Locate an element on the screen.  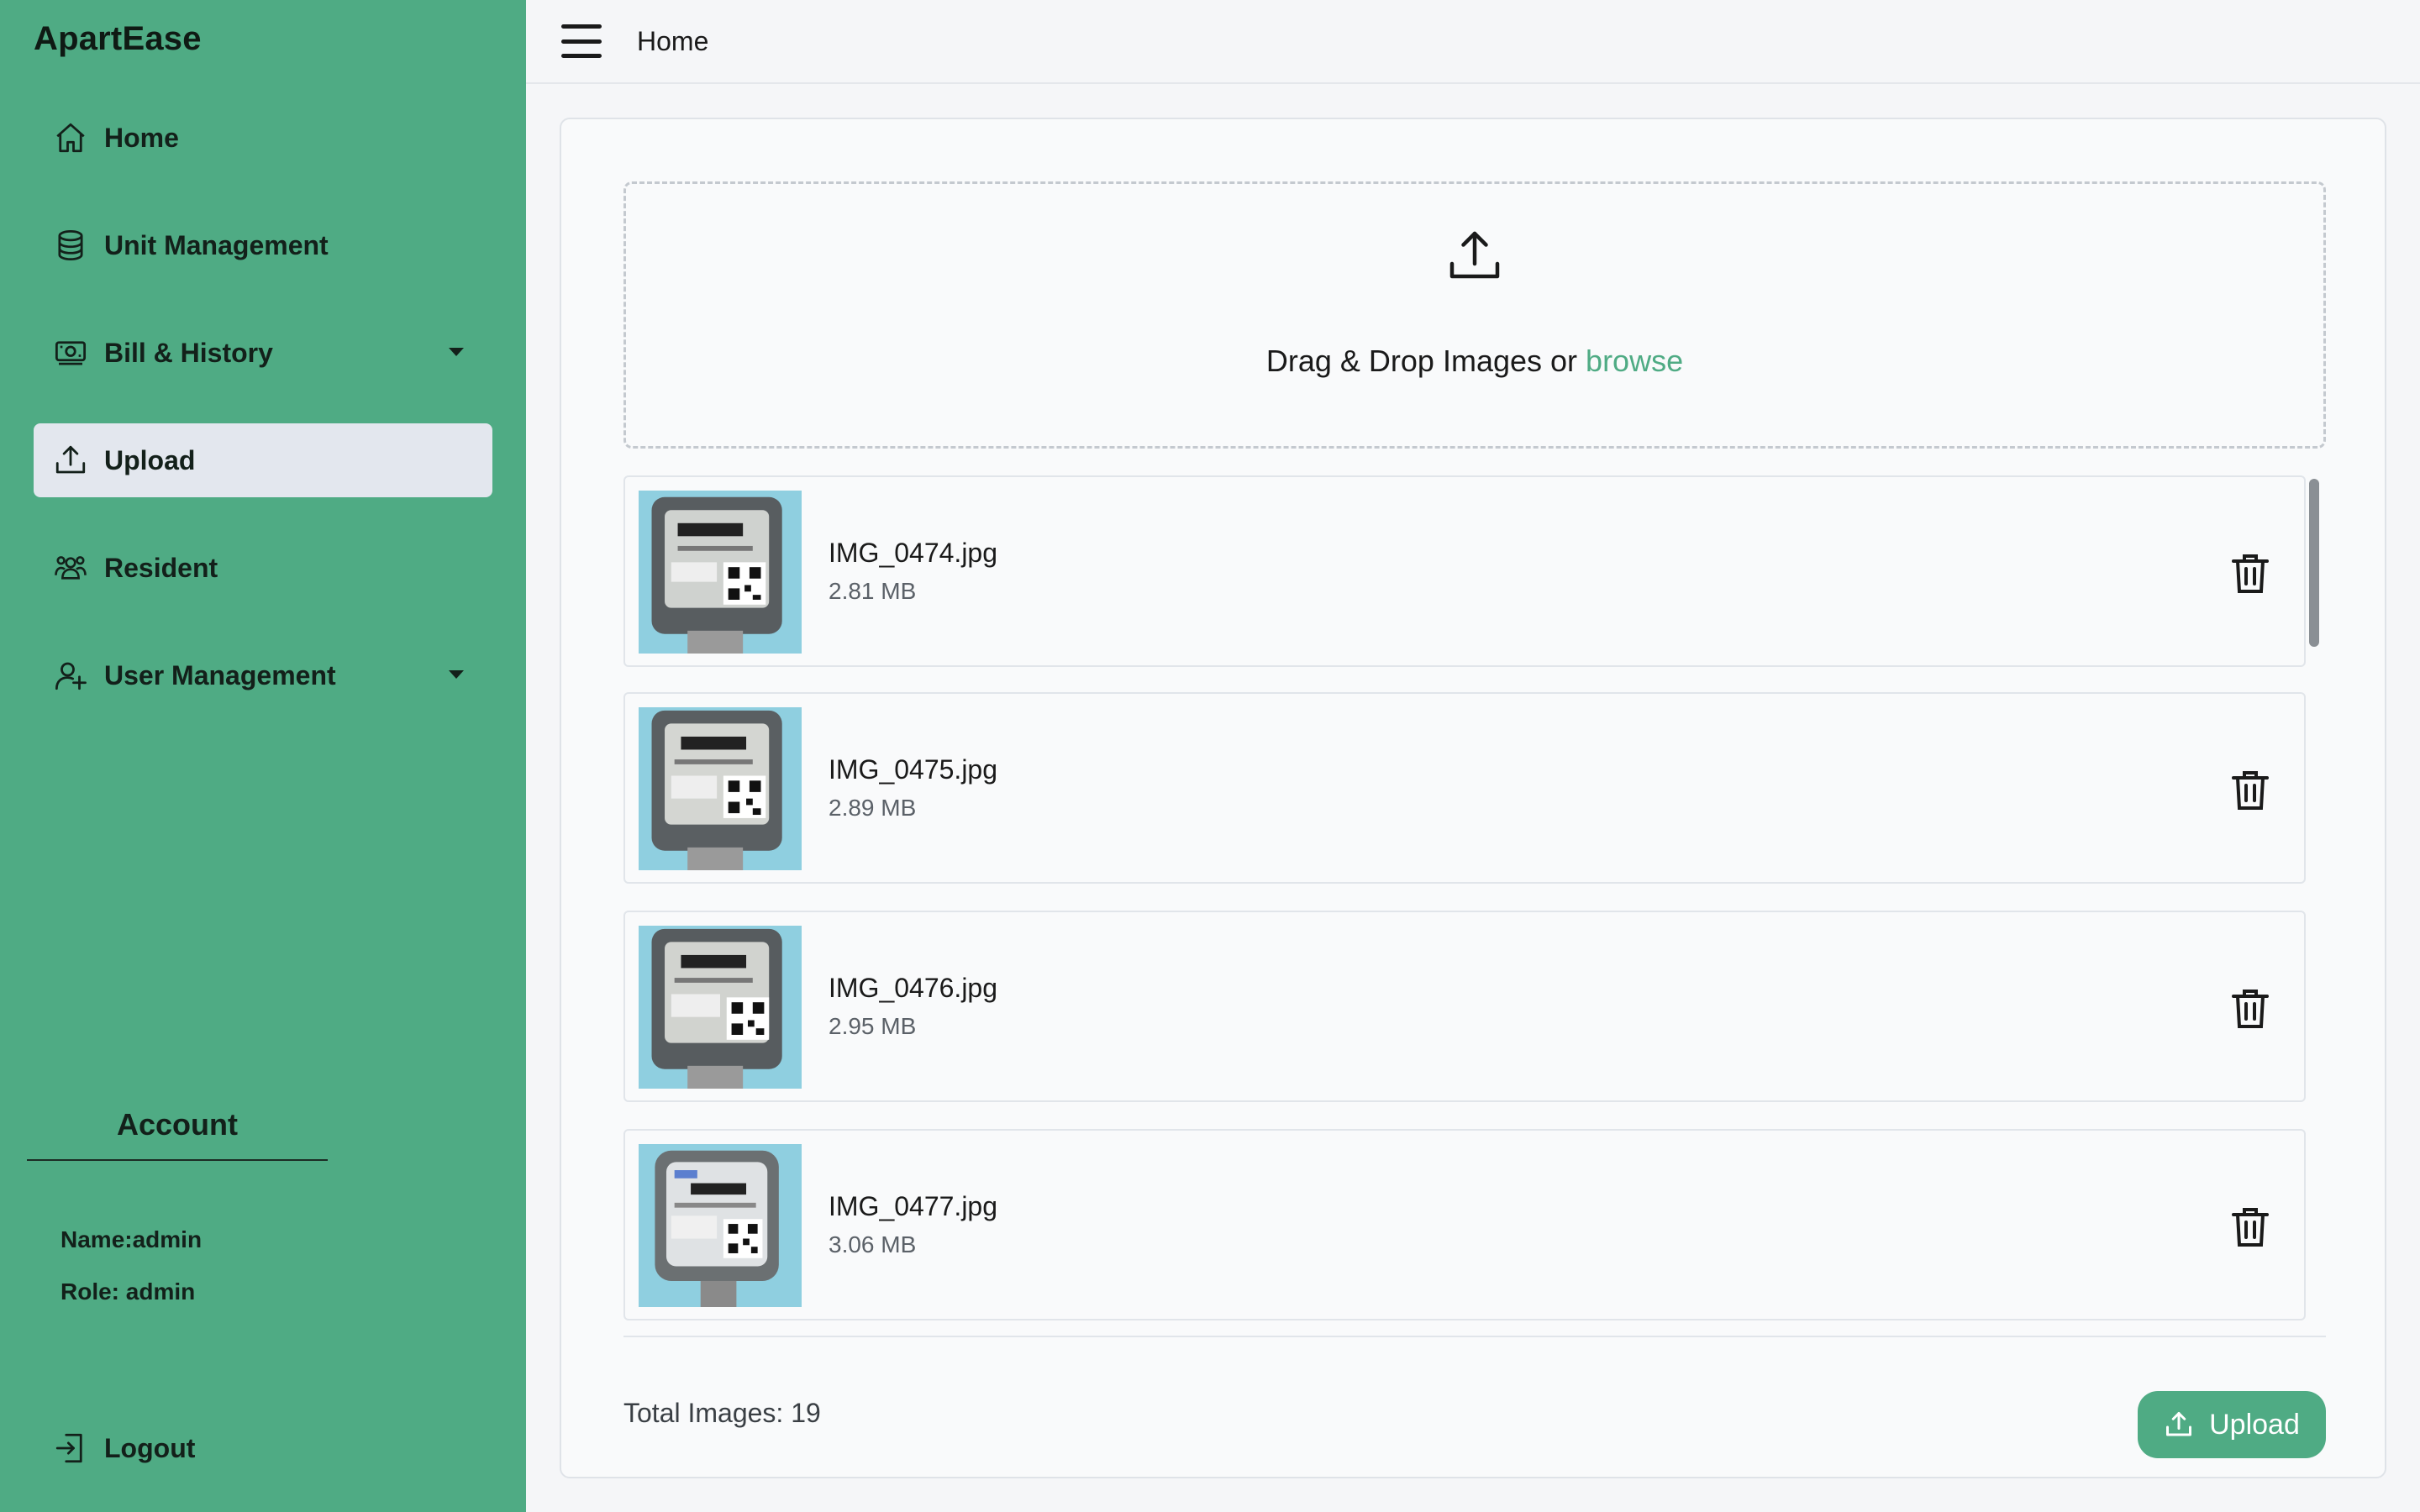
sidebar-item-upload: Upload is located at coordinates (263, 460).